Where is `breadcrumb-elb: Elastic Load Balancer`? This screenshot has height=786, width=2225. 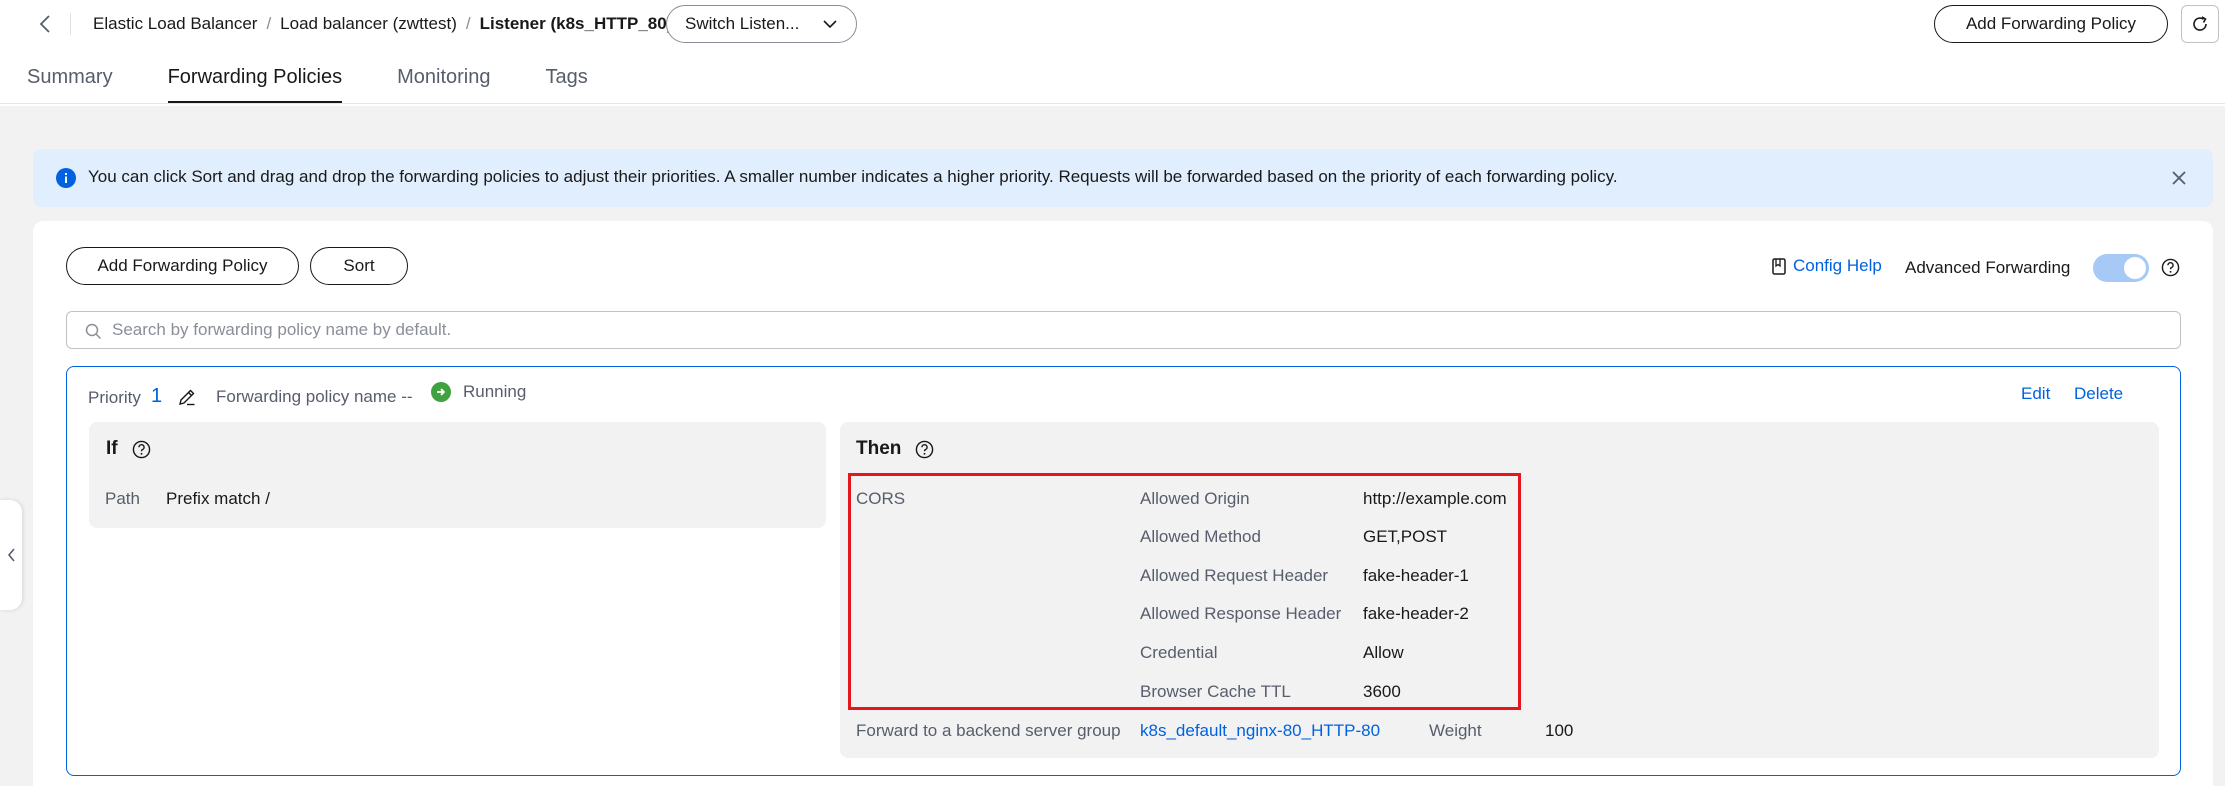 breadcrumb-elb: Elastic Load Balancer is located at coordinates (175, 24).